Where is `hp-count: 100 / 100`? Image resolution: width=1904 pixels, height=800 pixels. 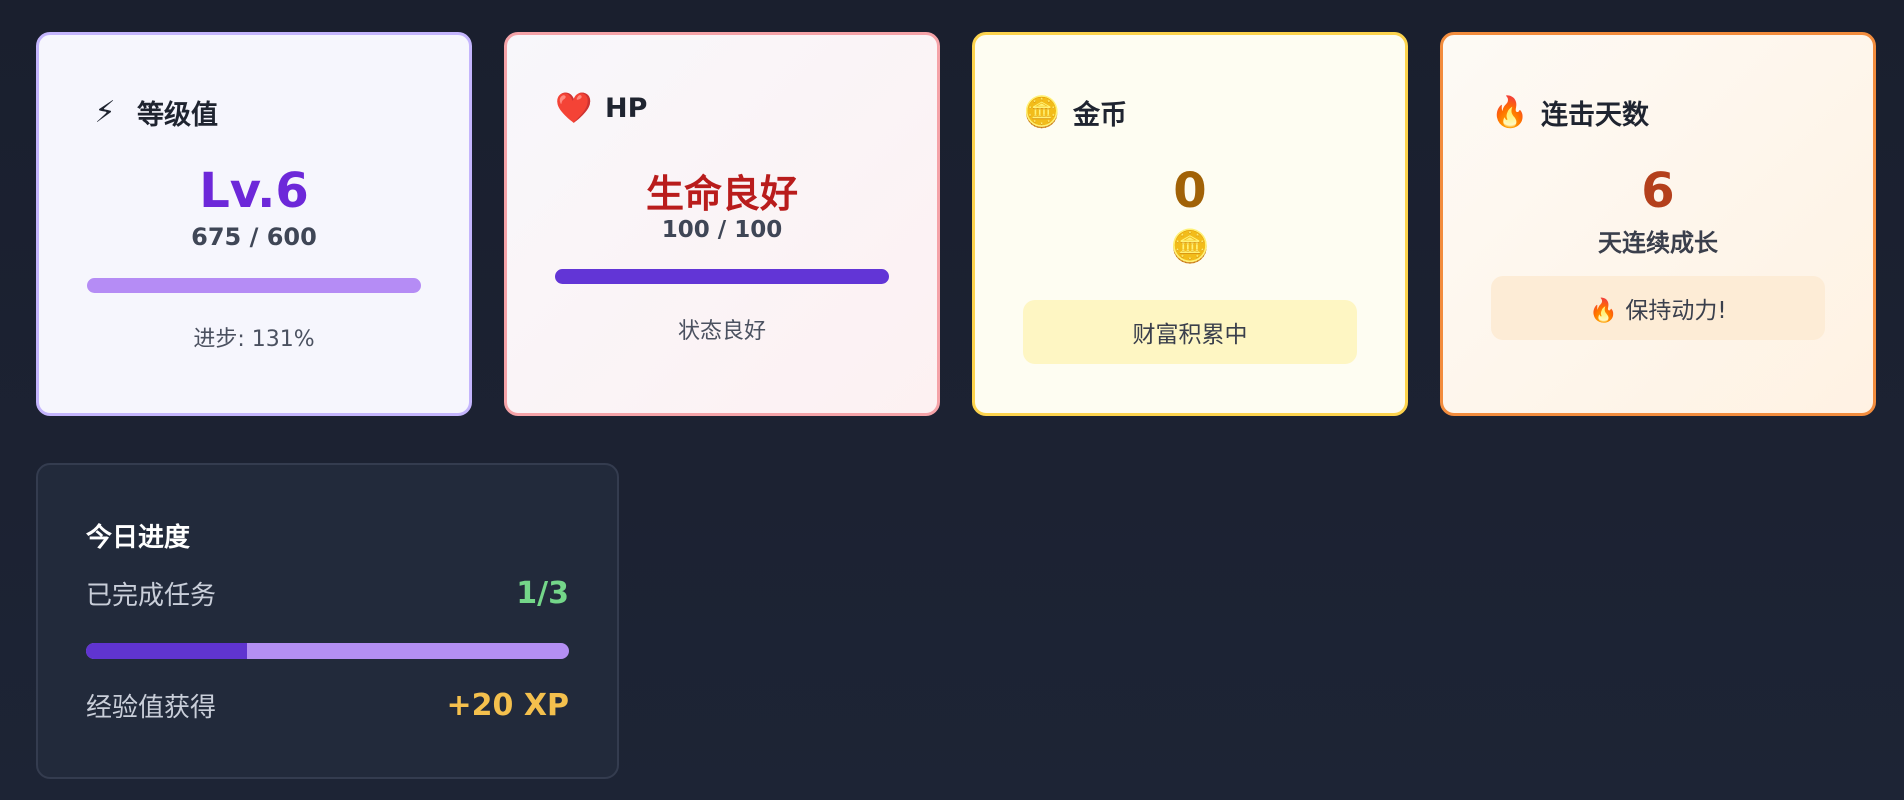 hp-count: 100 / 100 is located at coordinates (722, 230).